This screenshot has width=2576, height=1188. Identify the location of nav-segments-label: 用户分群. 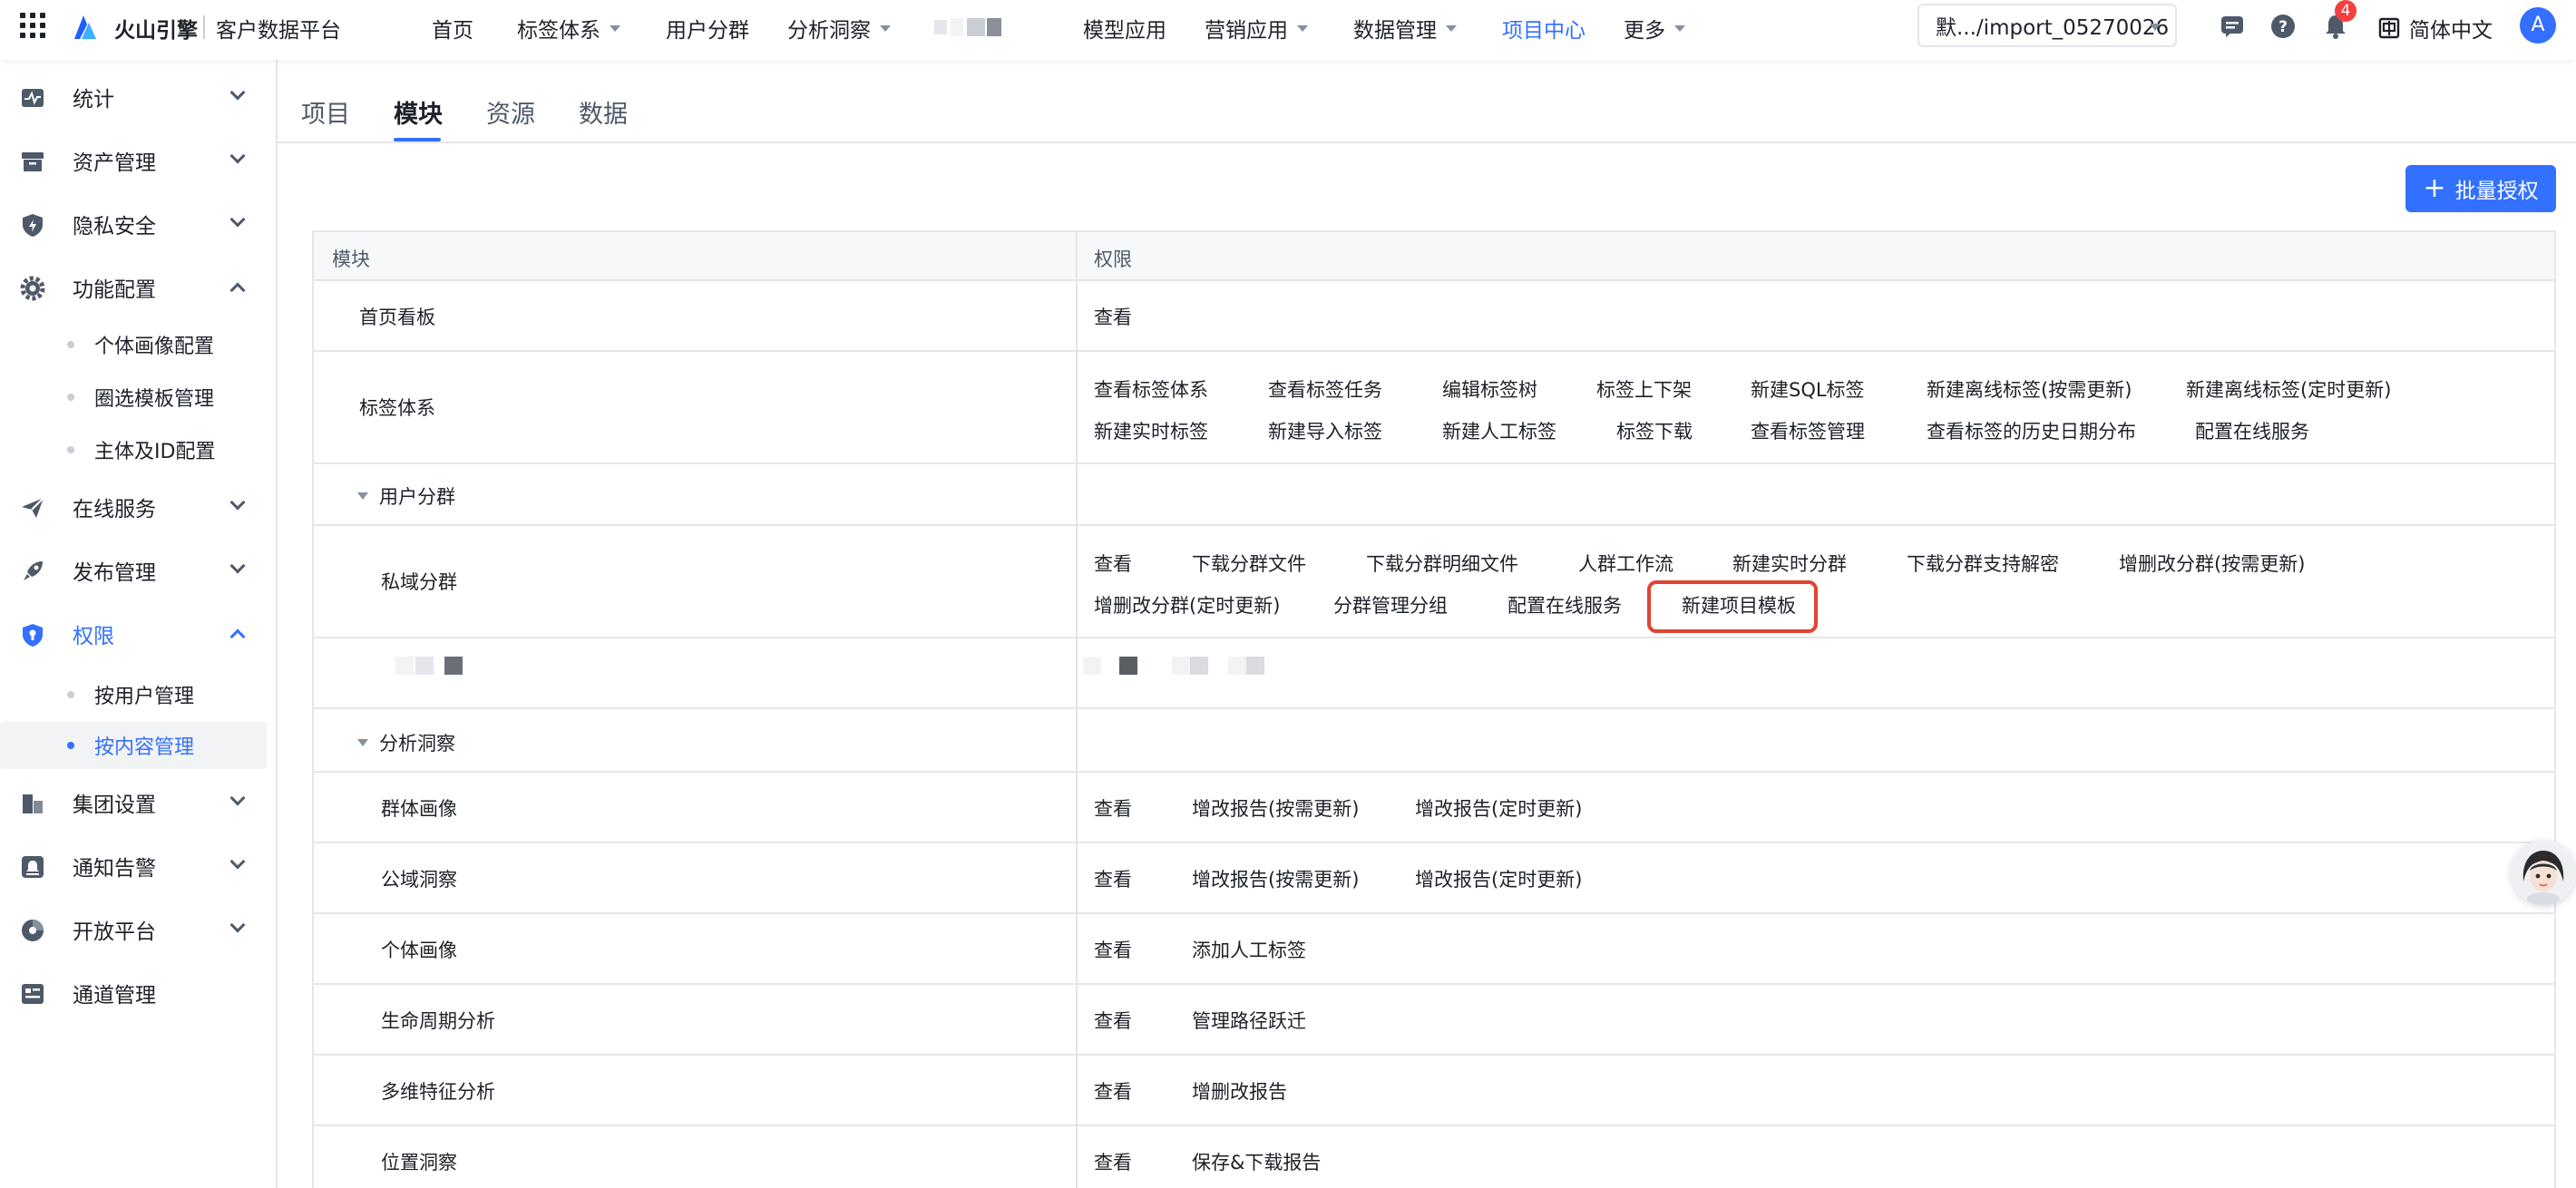
(707, 31).